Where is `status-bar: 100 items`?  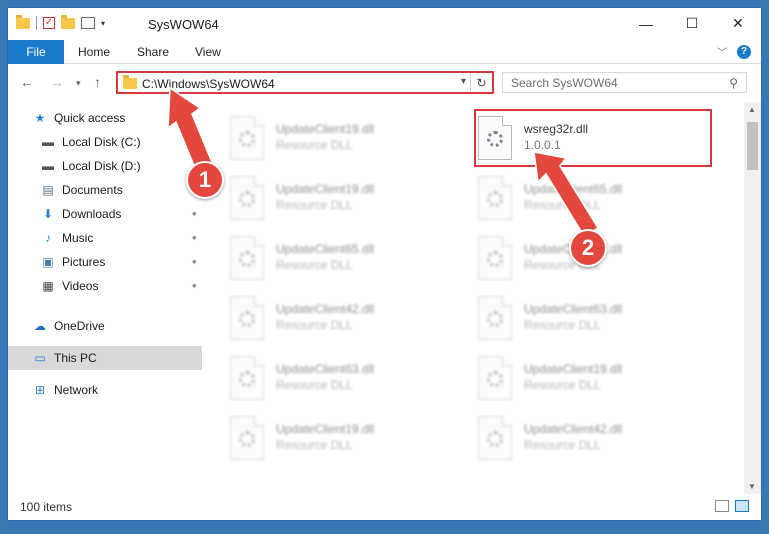 status-bar: 100 items is located at coordinates (384, 507).